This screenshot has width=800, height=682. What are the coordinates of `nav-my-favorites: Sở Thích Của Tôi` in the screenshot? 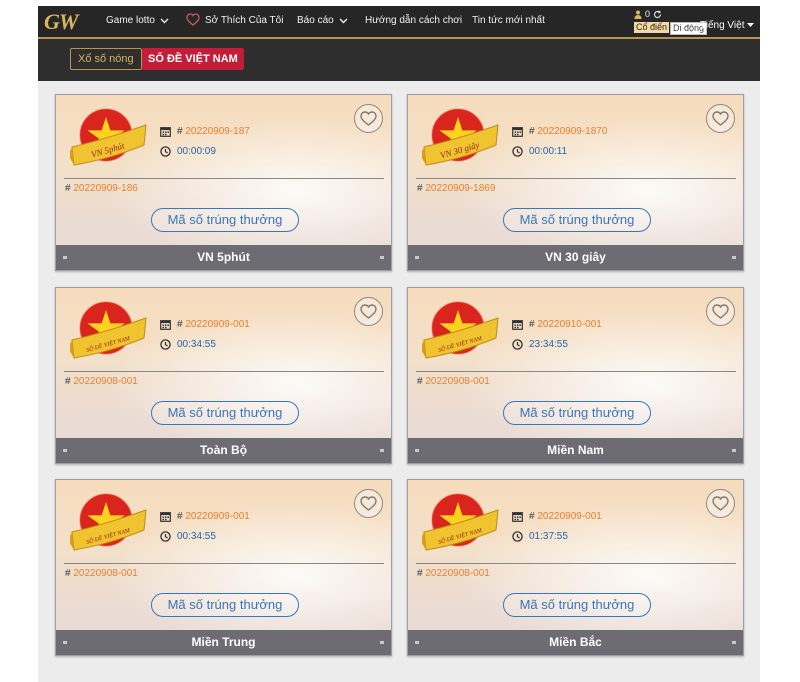 It's located at (234, 19).